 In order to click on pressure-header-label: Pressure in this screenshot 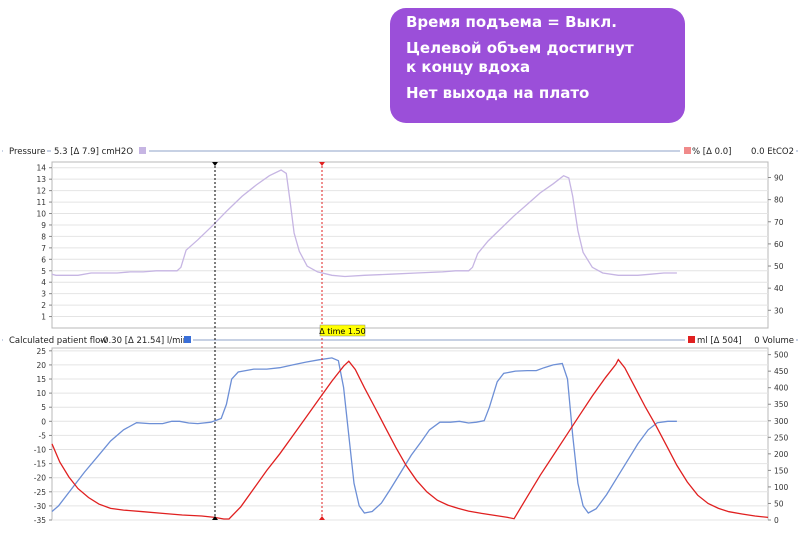, I will do `click(27, 152)`.